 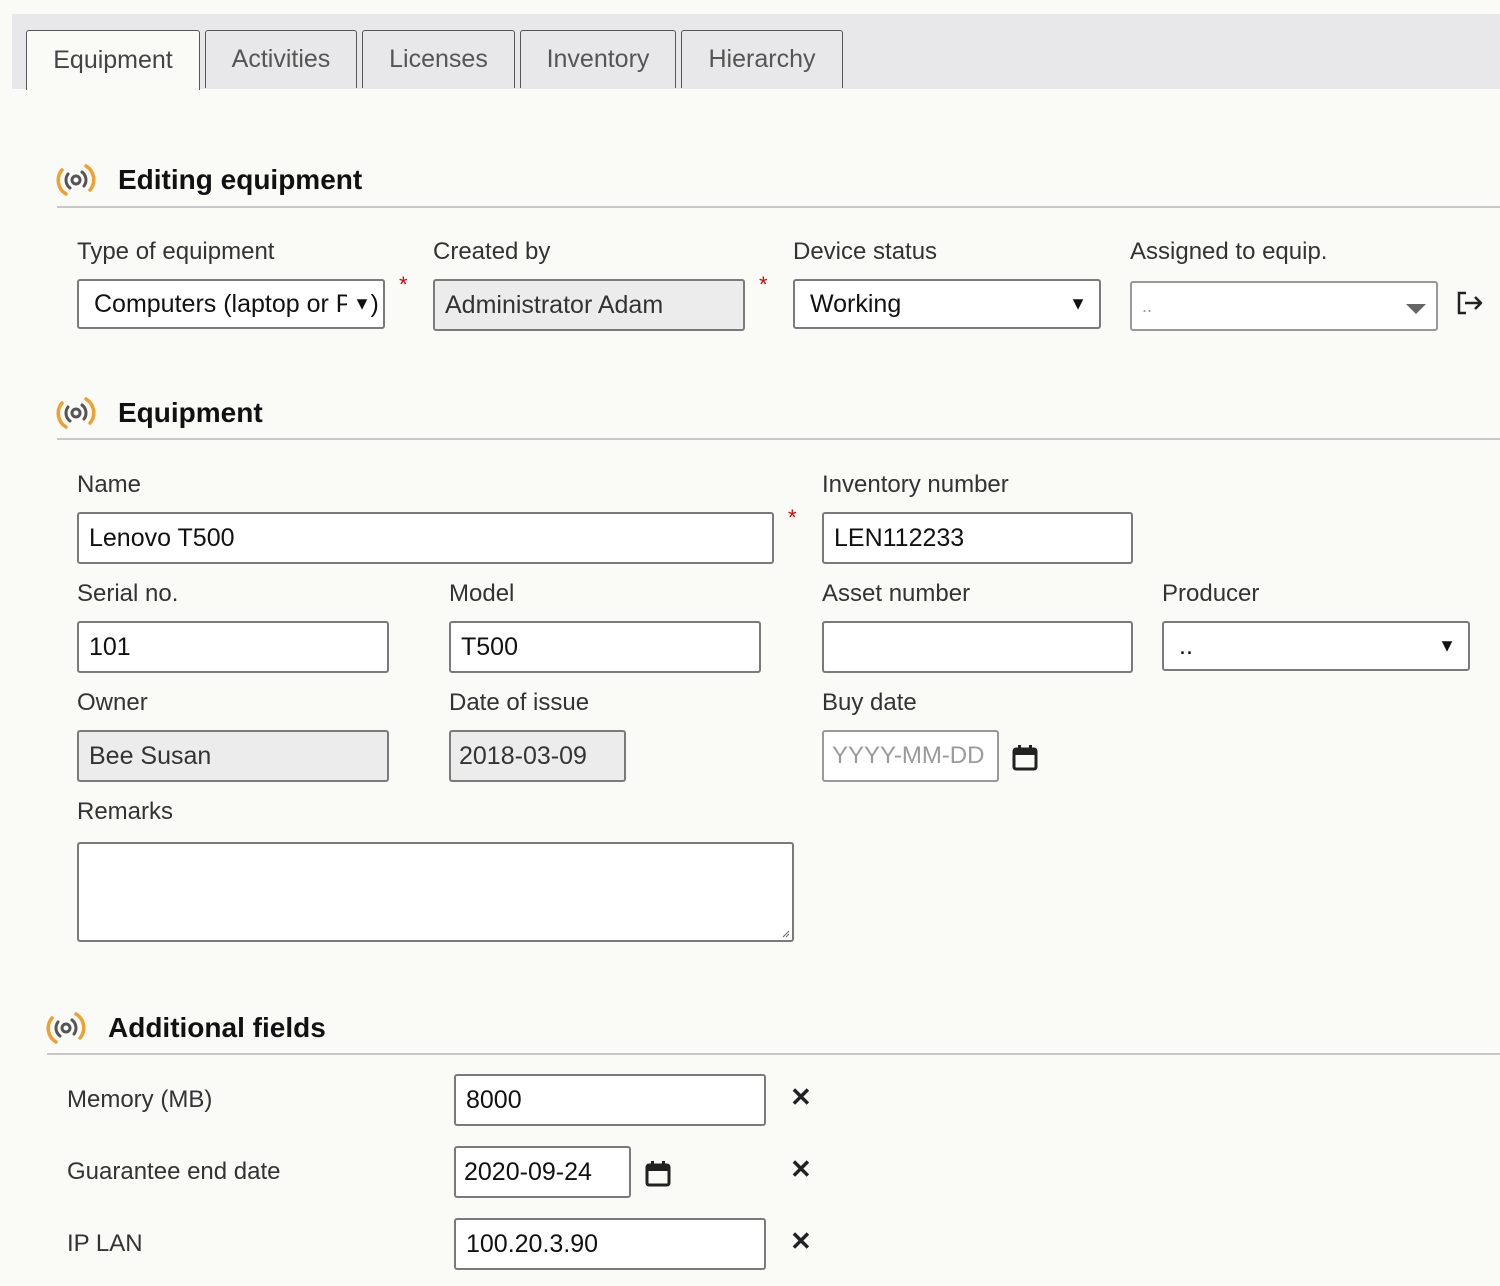 I want to click on device-status-select: Working ▼, so click(x=947, y=304).